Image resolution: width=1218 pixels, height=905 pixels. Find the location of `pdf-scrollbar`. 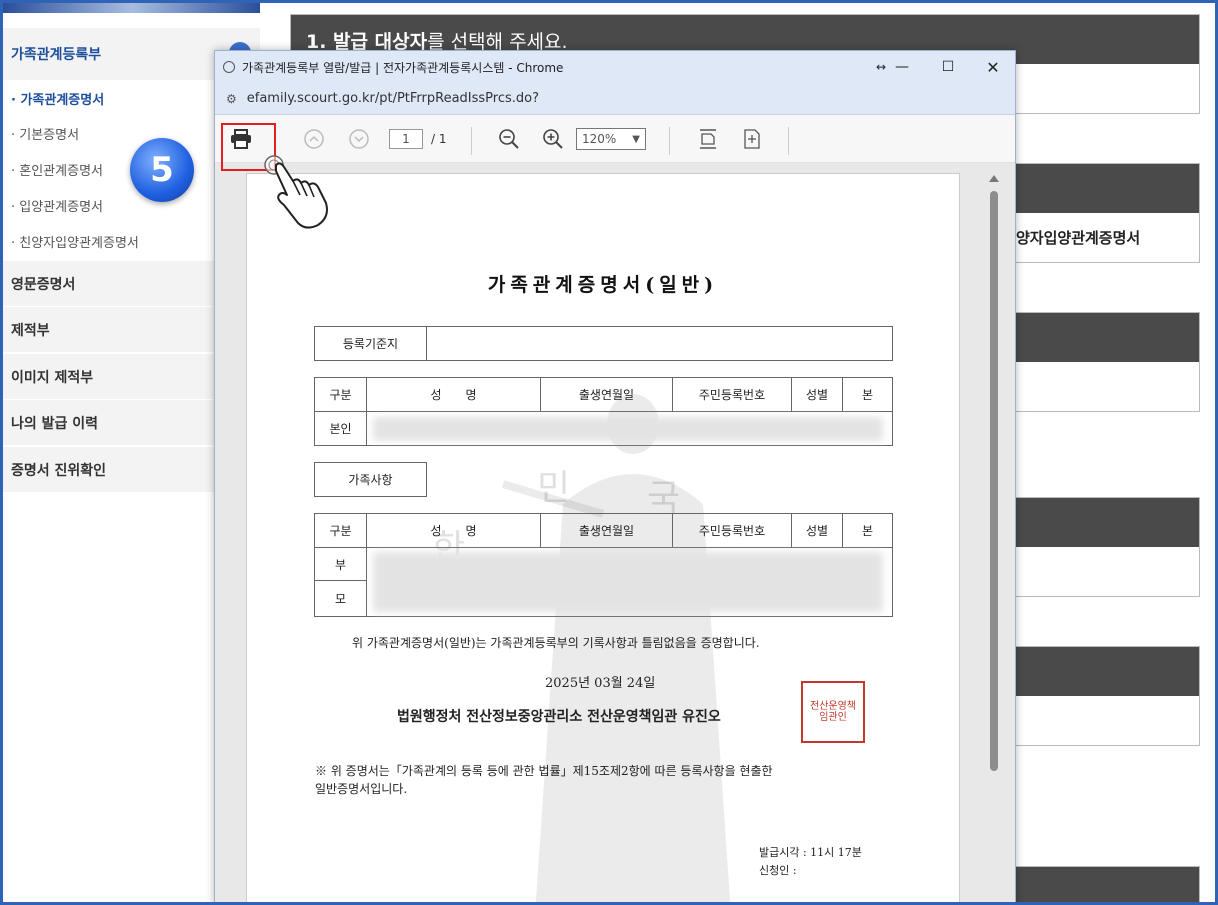

pdf-scrollbar is located at coordinates (994, 538).